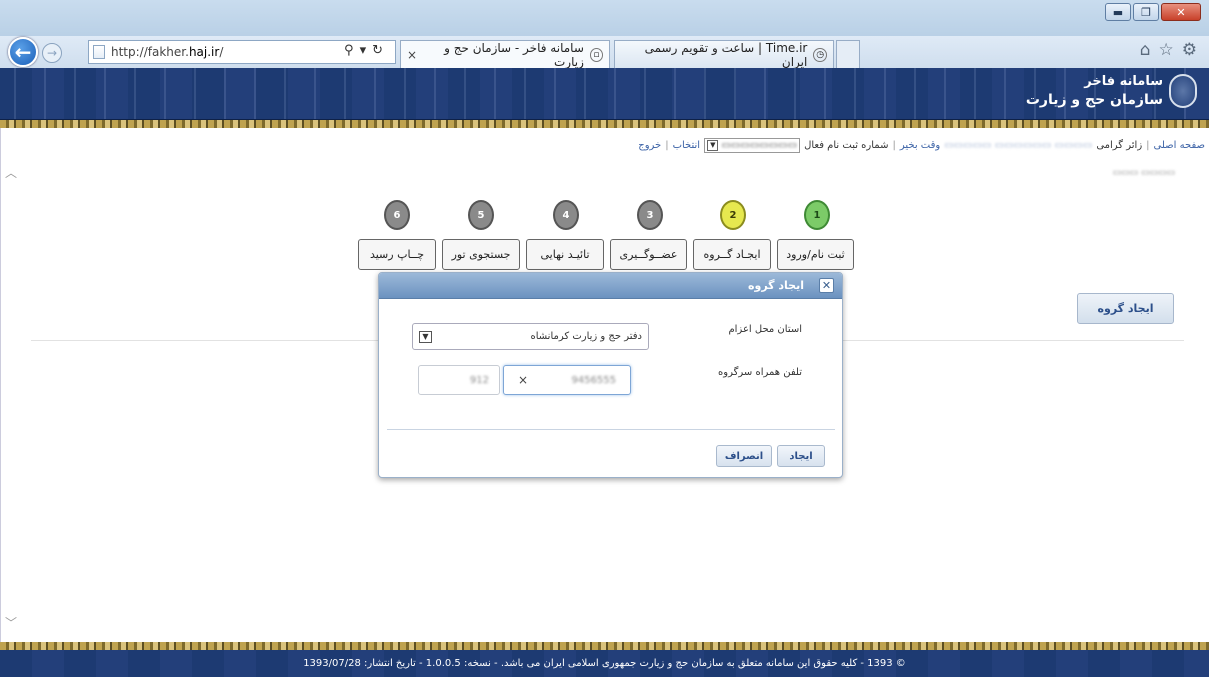 This screenshot has width=1209, height=677. I want to click on ornament-border-bottom, so click(604, 646).